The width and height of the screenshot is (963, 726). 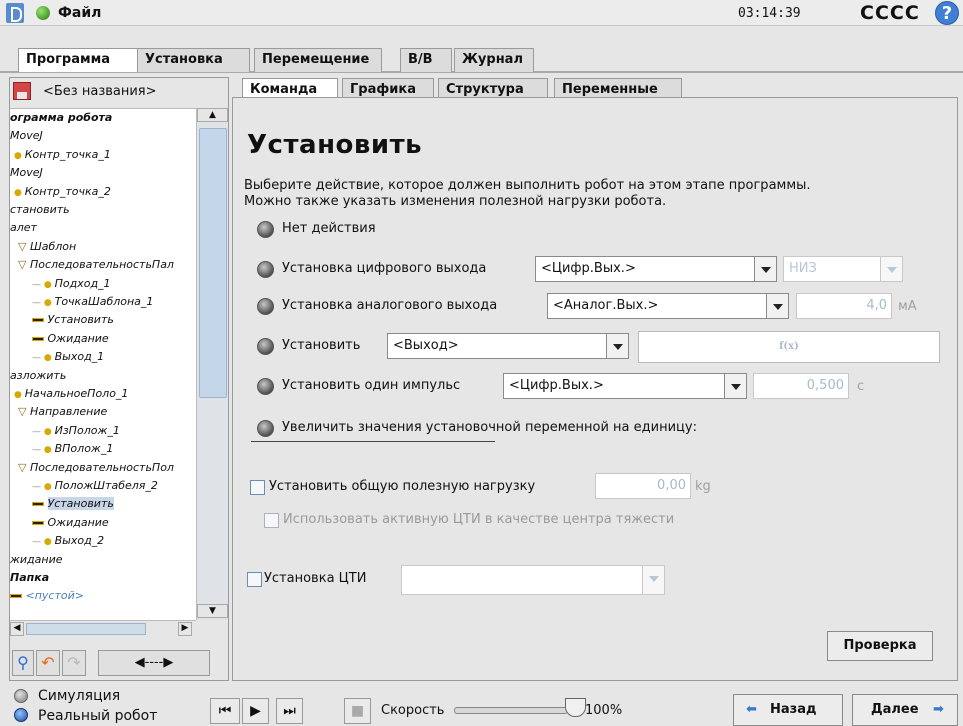 I want to click on speed-slider-knob, so click(x=575, y=707).